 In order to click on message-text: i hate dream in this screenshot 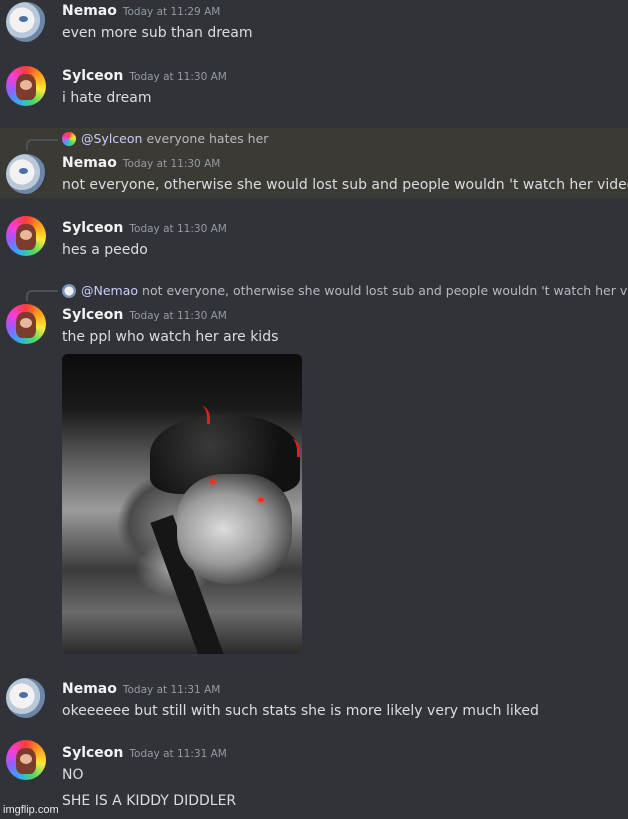, I will do `click(107, 98)`.